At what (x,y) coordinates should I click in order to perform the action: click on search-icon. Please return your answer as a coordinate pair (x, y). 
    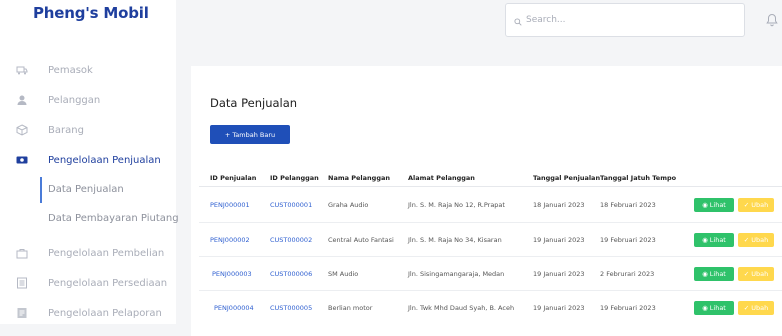
    Looking at the image, I should click on (518, 20).